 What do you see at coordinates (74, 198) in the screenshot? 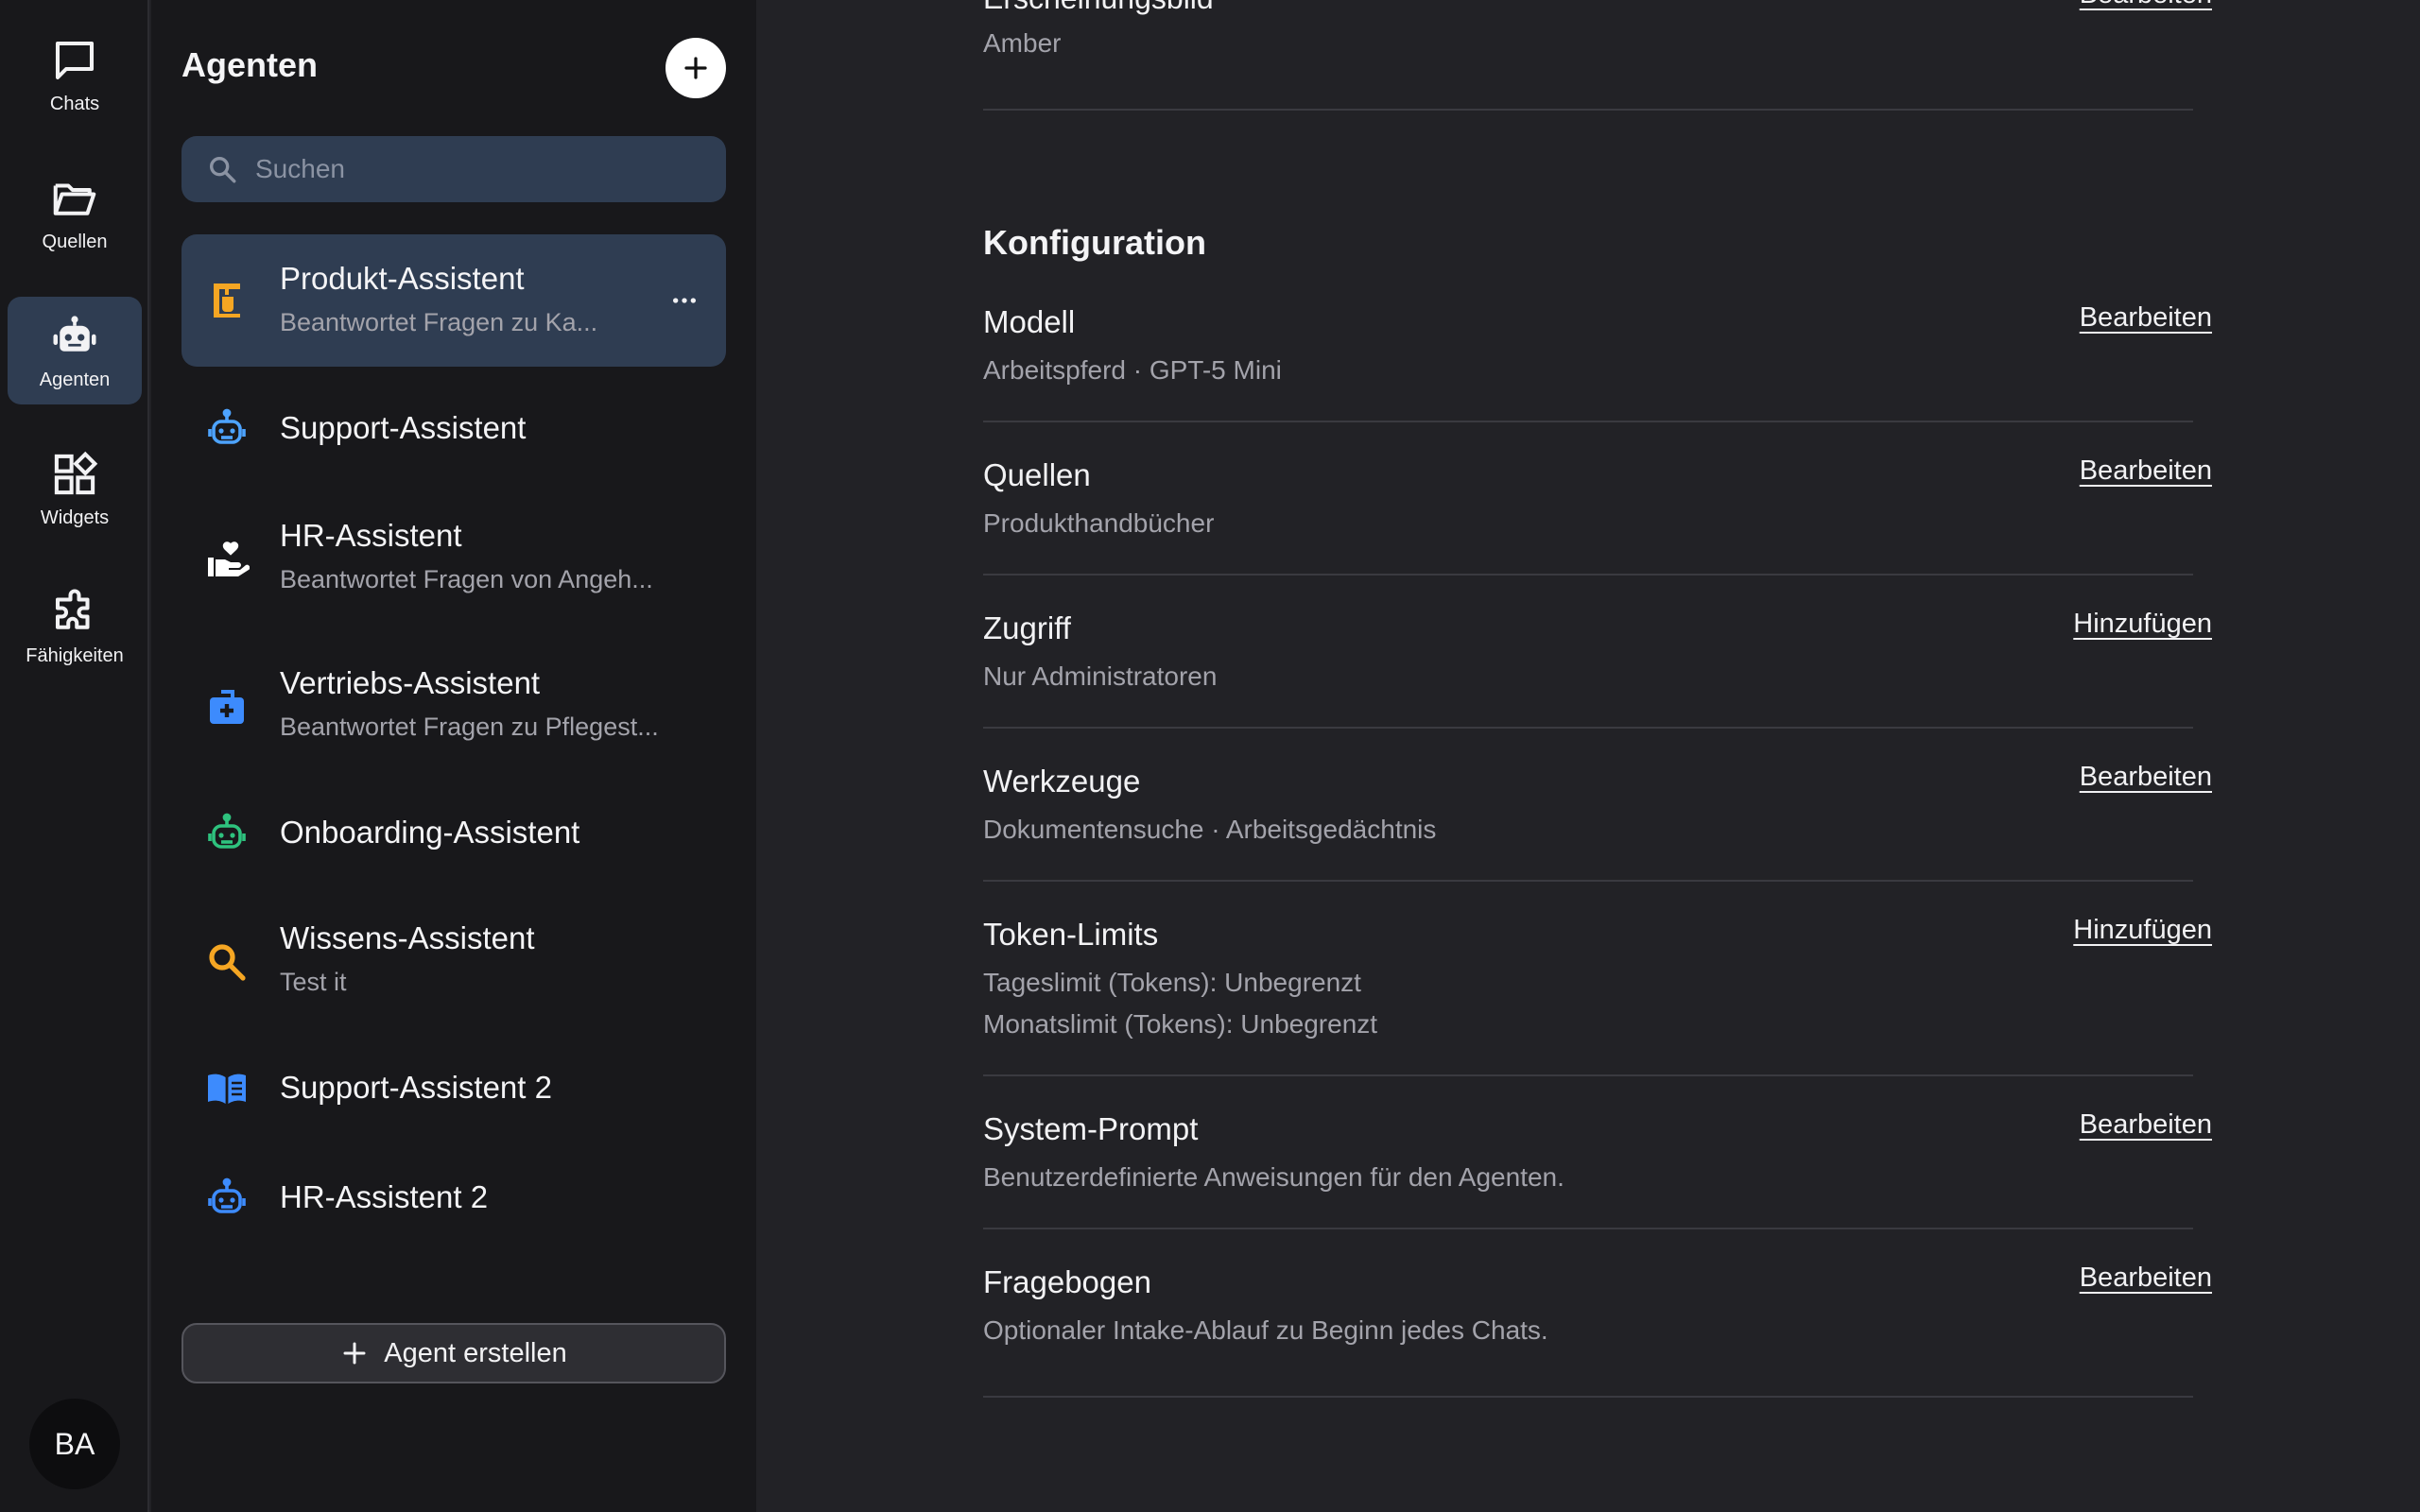
I see `folder-open-icon` at bounding box center [74, 198].